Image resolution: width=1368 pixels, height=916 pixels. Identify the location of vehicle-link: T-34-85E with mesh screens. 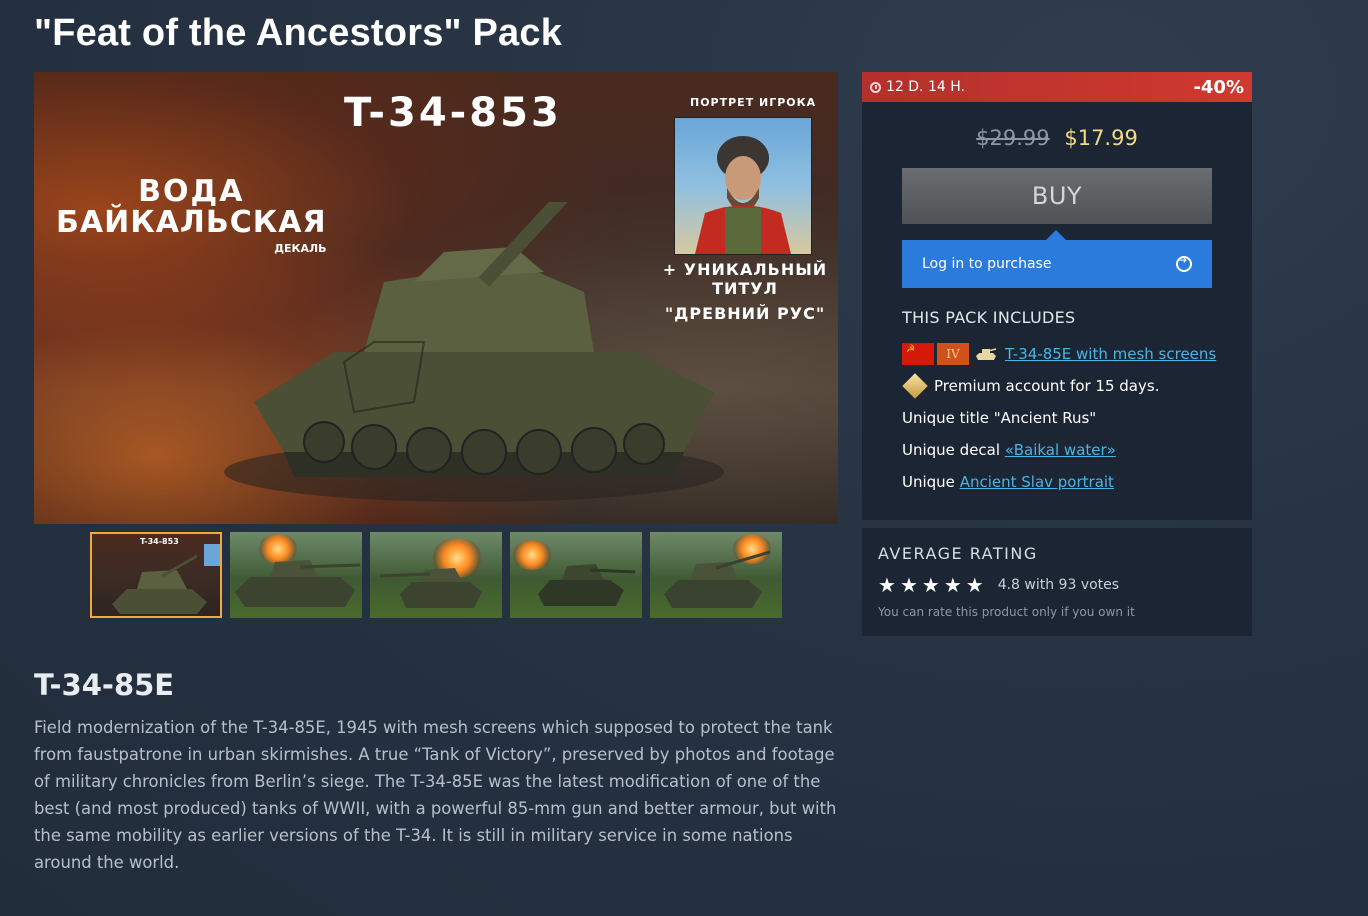
(1110, 354).